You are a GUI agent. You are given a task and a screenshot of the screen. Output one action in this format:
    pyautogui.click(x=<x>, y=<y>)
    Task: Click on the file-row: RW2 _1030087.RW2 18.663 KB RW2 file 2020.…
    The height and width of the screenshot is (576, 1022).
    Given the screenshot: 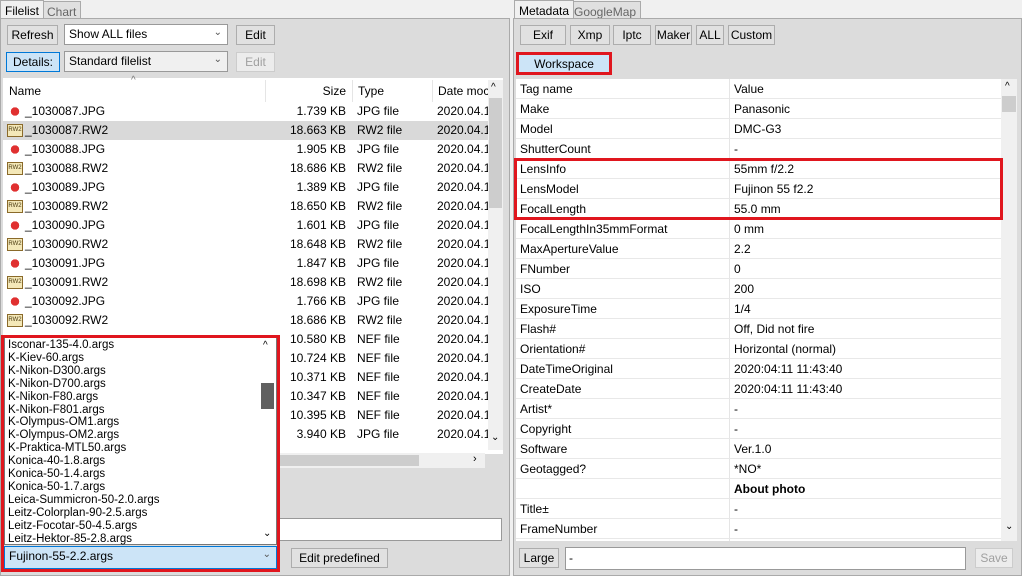 What is the action you would take?
    pyautogui.click(x=245, y=130)
    